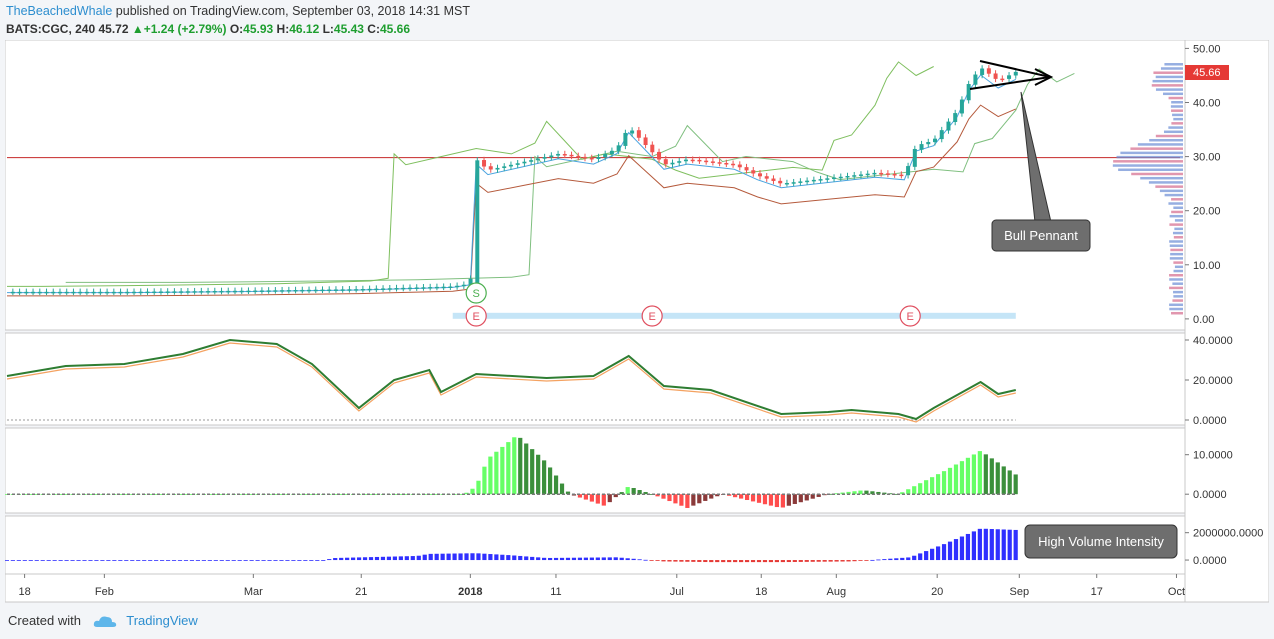 This screenshot has height=639, width=1274. I want to click on high-label: H:, so click(283, 29).